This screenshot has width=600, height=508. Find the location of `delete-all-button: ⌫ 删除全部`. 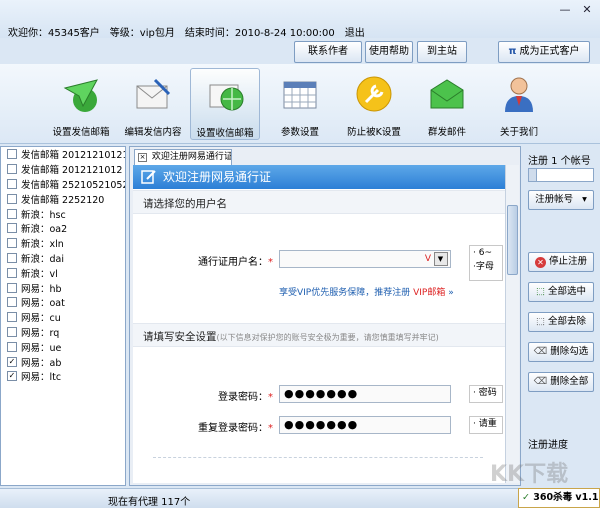

delete-all-button: ⌫ 删除全部 is located at coordinates (561, 382).